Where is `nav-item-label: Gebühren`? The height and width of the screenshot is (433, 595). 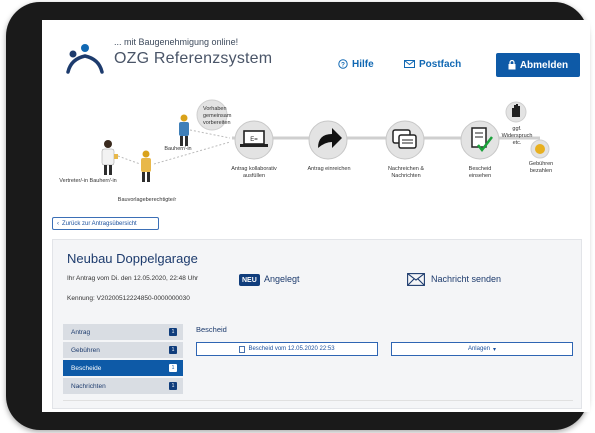
nav-item-label: Gebühren is located at coordinates (85, 350).